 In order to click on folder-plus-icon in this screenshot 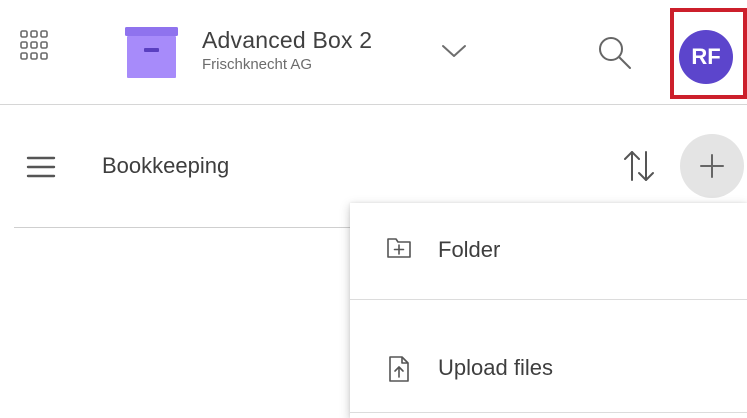, I will do `click(399, 247)`.